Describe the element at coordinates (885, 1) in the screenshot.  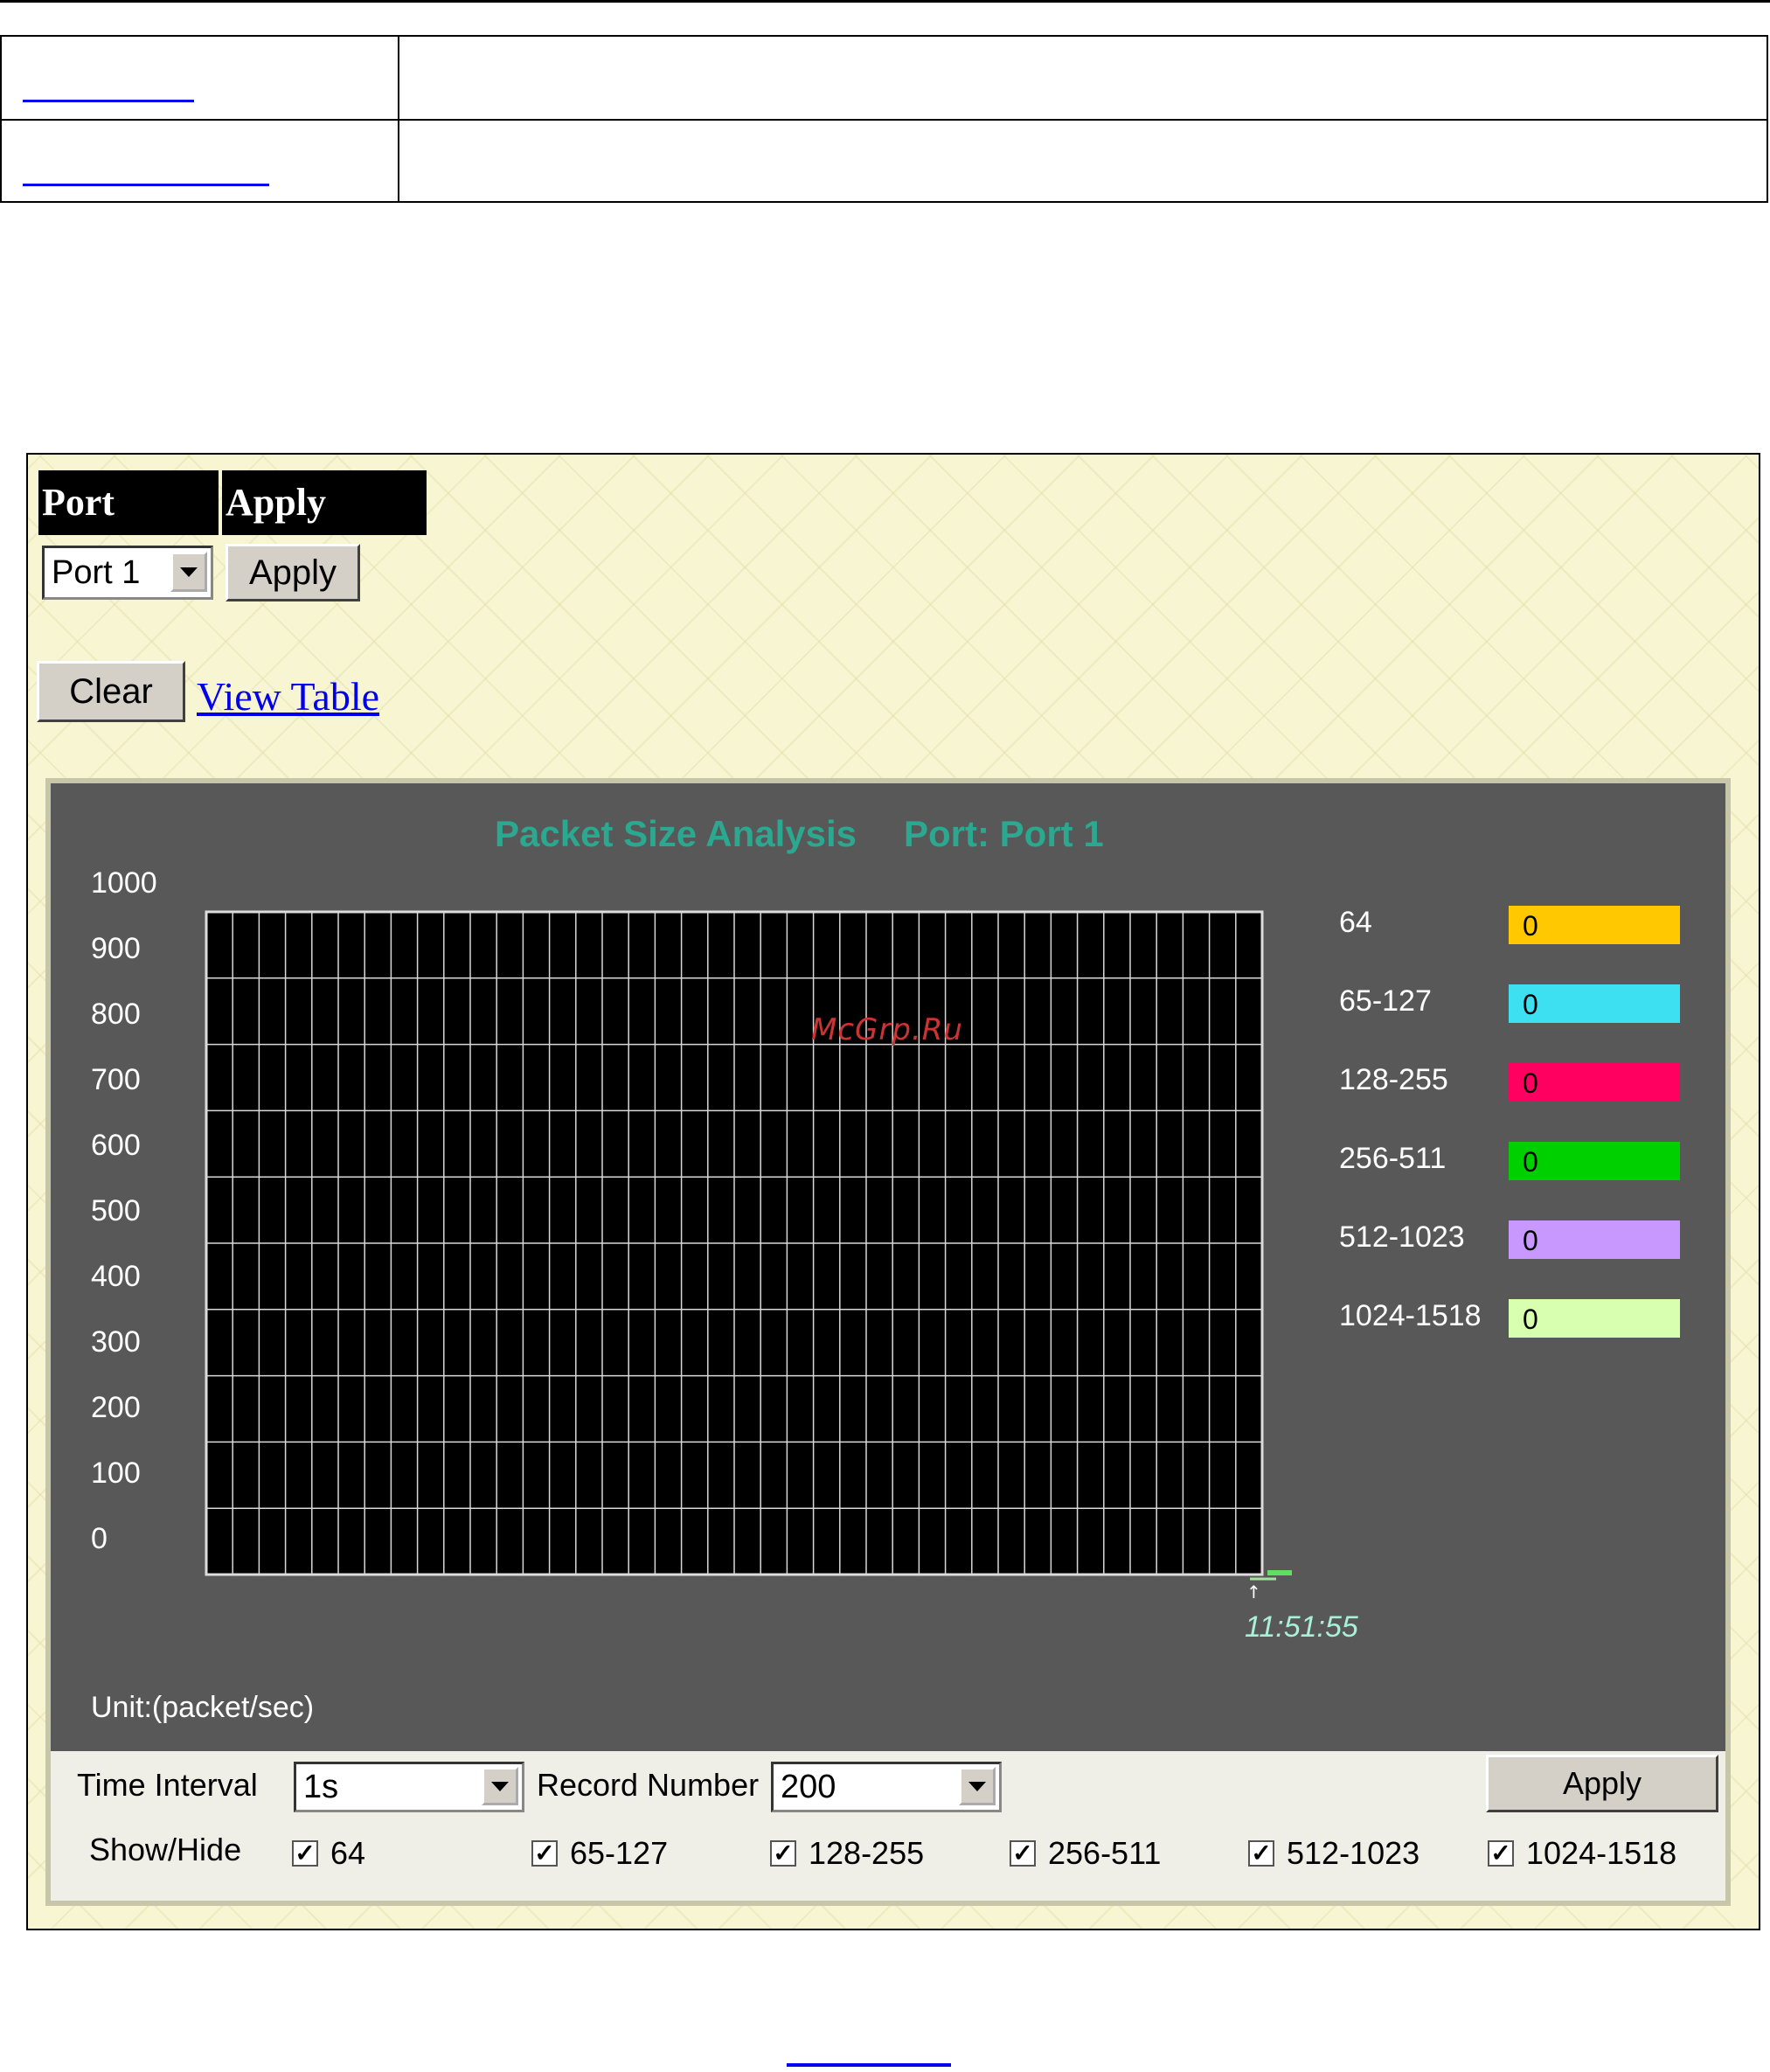
I see `top-rule` at that location.